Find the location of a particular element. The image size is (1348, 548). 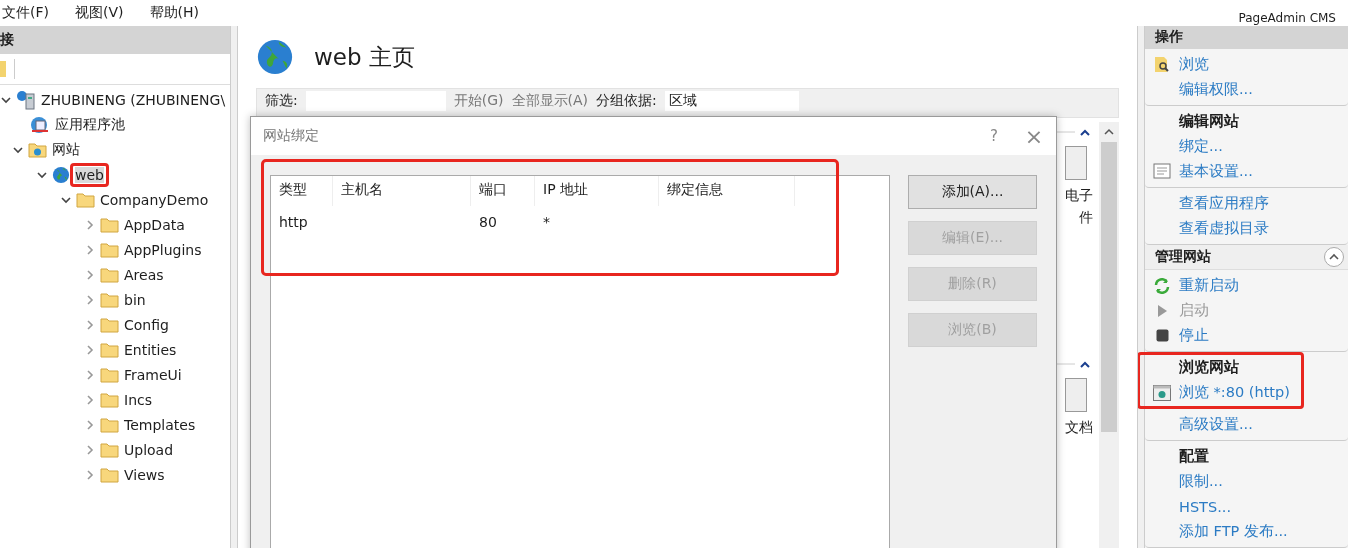

column-header: 类型 is located at coordinates (302, 191).